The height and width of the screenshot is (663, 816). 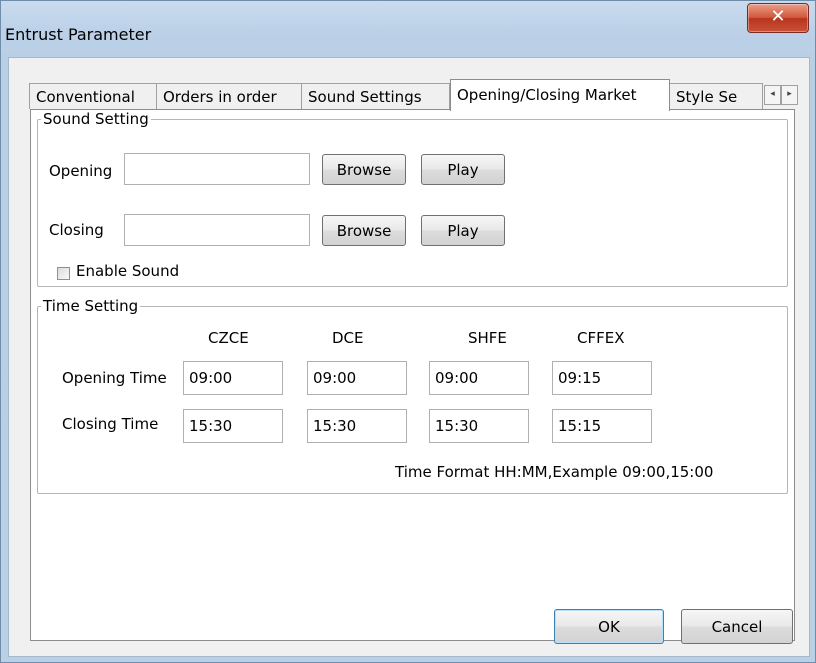 What do you see at coordinates (114, 378) in the screenshot?
I see `opening-time-label: Opening Time` at bounding box center [114, 378].